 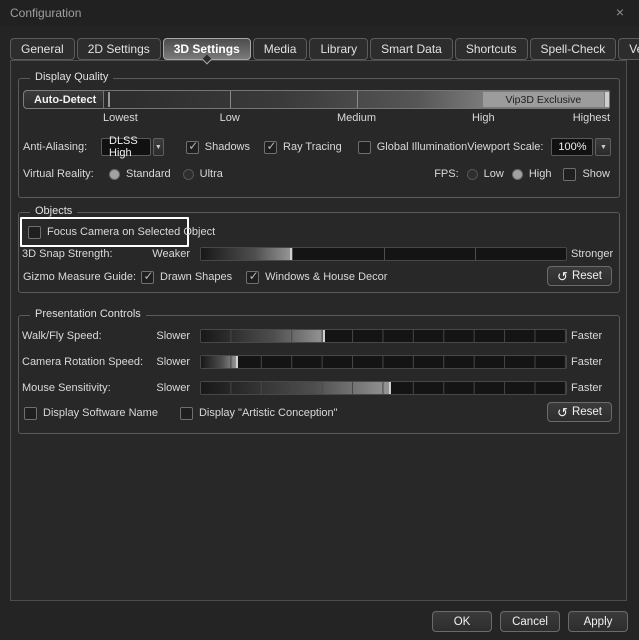 What do you see at coordinates (188, 174) in the screenshot?
I see `vr-ultra-radio` at bounding box center [188, 174].